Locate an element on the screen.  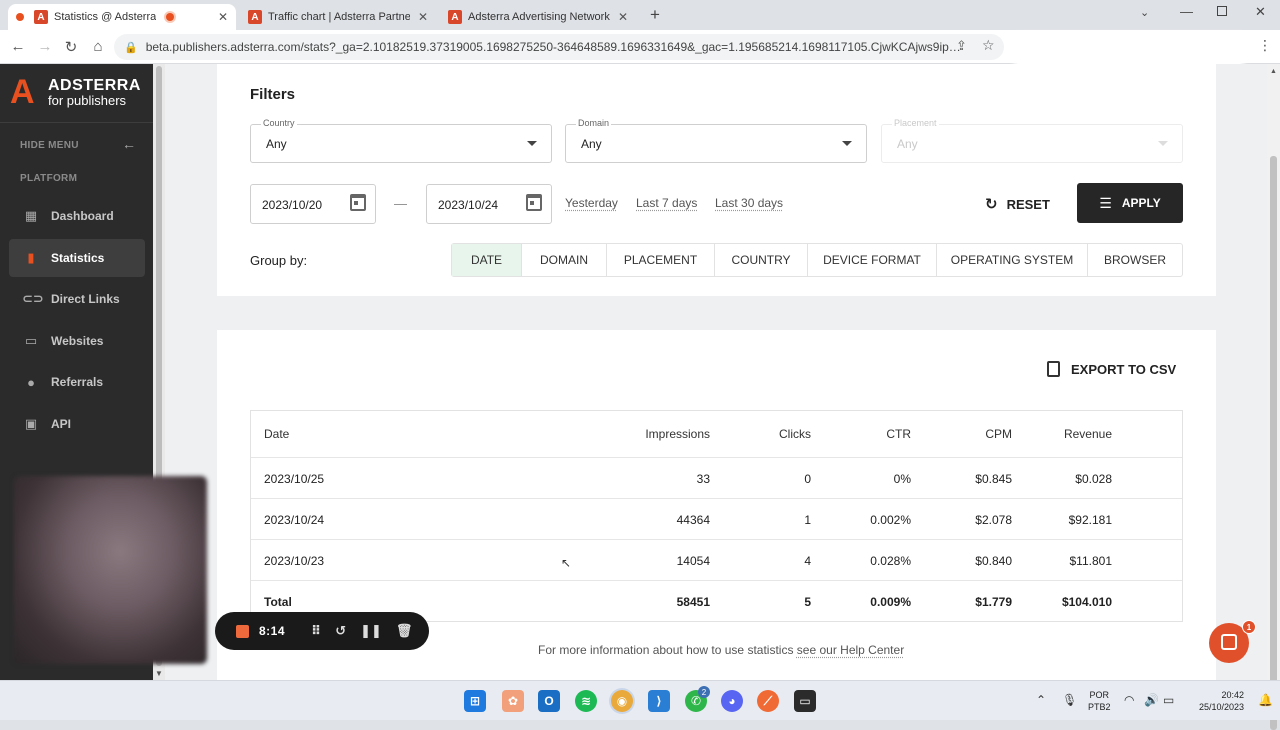
language-indicator: POR PTB2 is located at coordinates (1099, 701).